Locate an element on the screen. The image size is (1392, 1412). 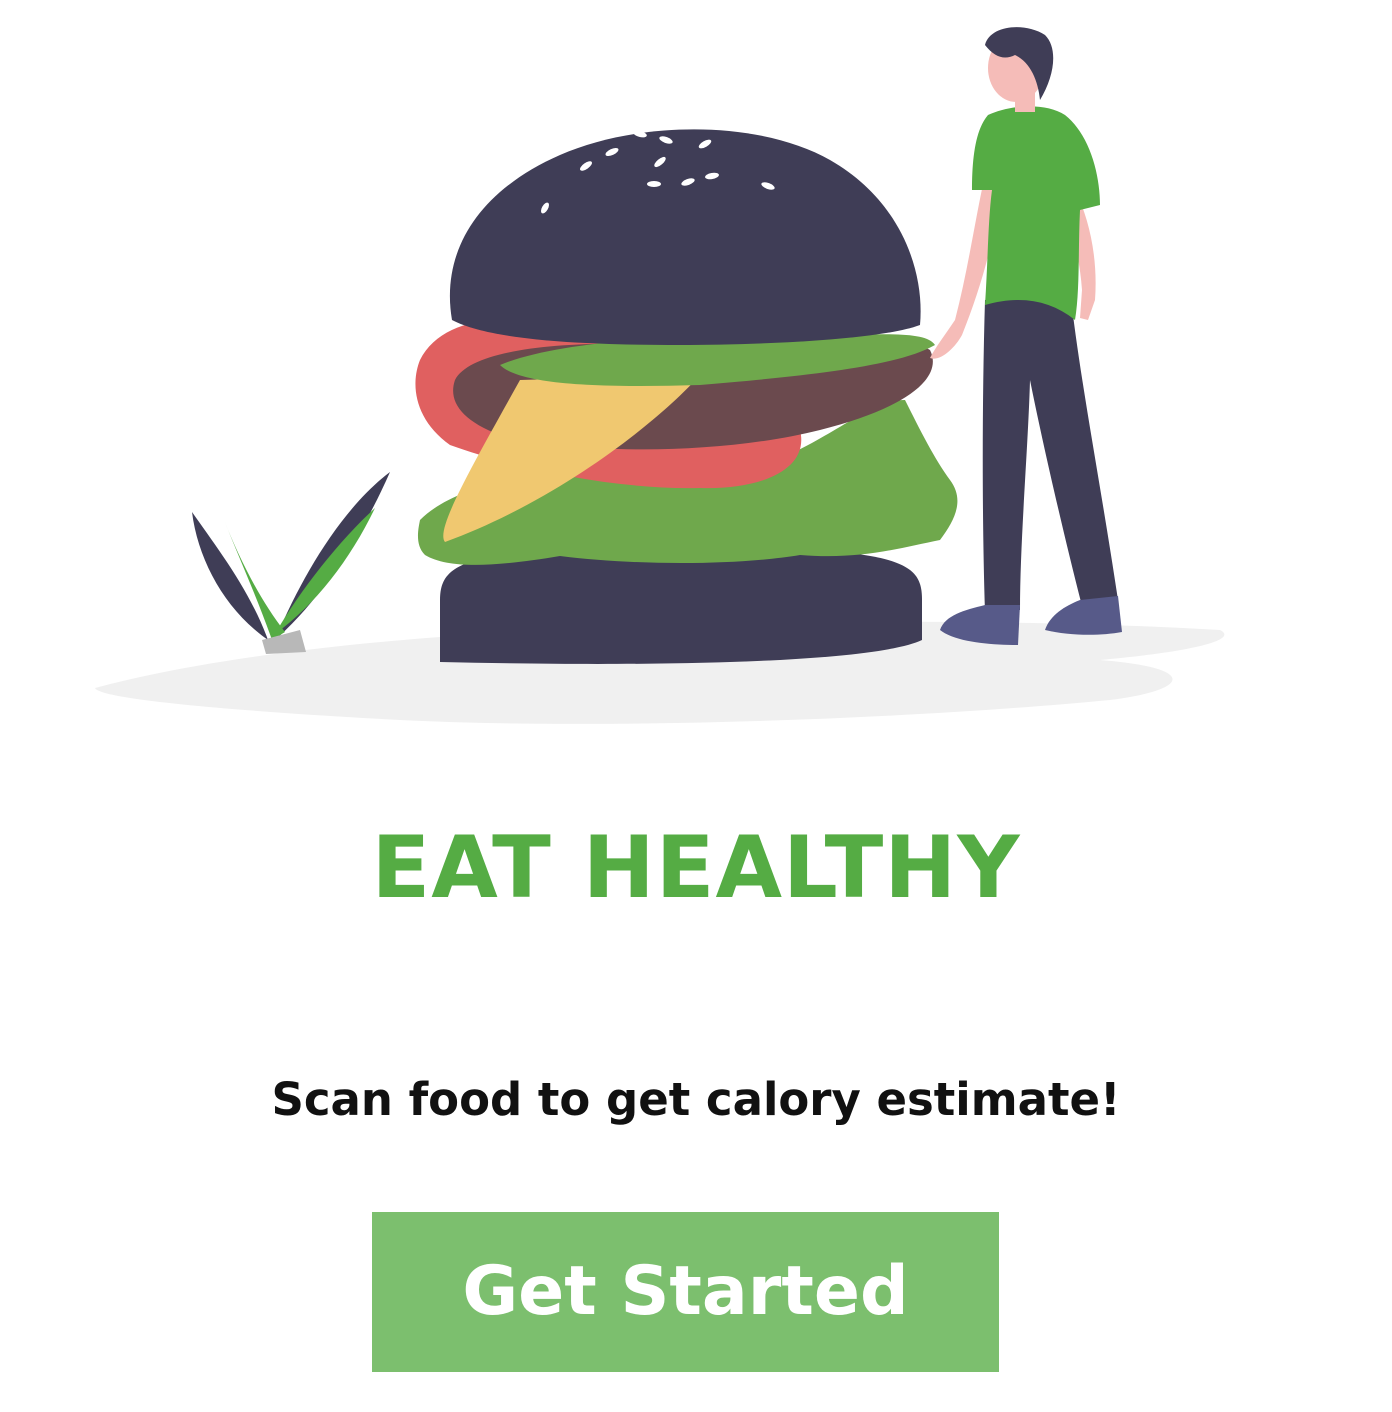
bottom-bun is located at coordinates (681, 605).